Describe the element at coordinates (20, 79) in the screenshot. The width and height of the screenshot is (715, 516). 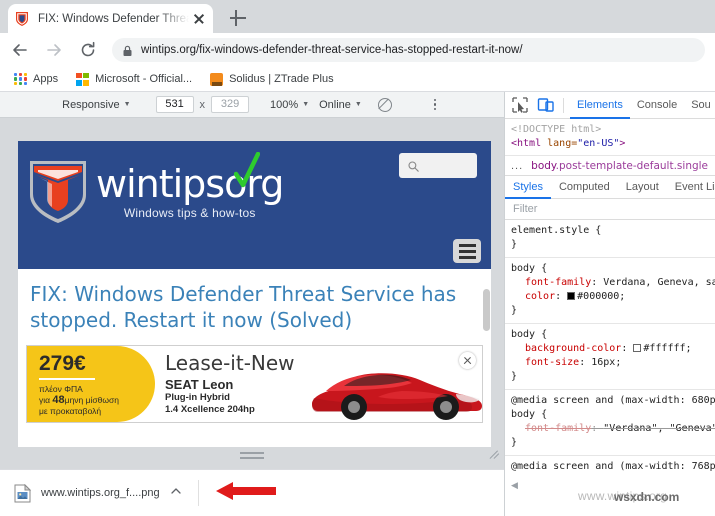
I see `apps-grid-icon` at that location.